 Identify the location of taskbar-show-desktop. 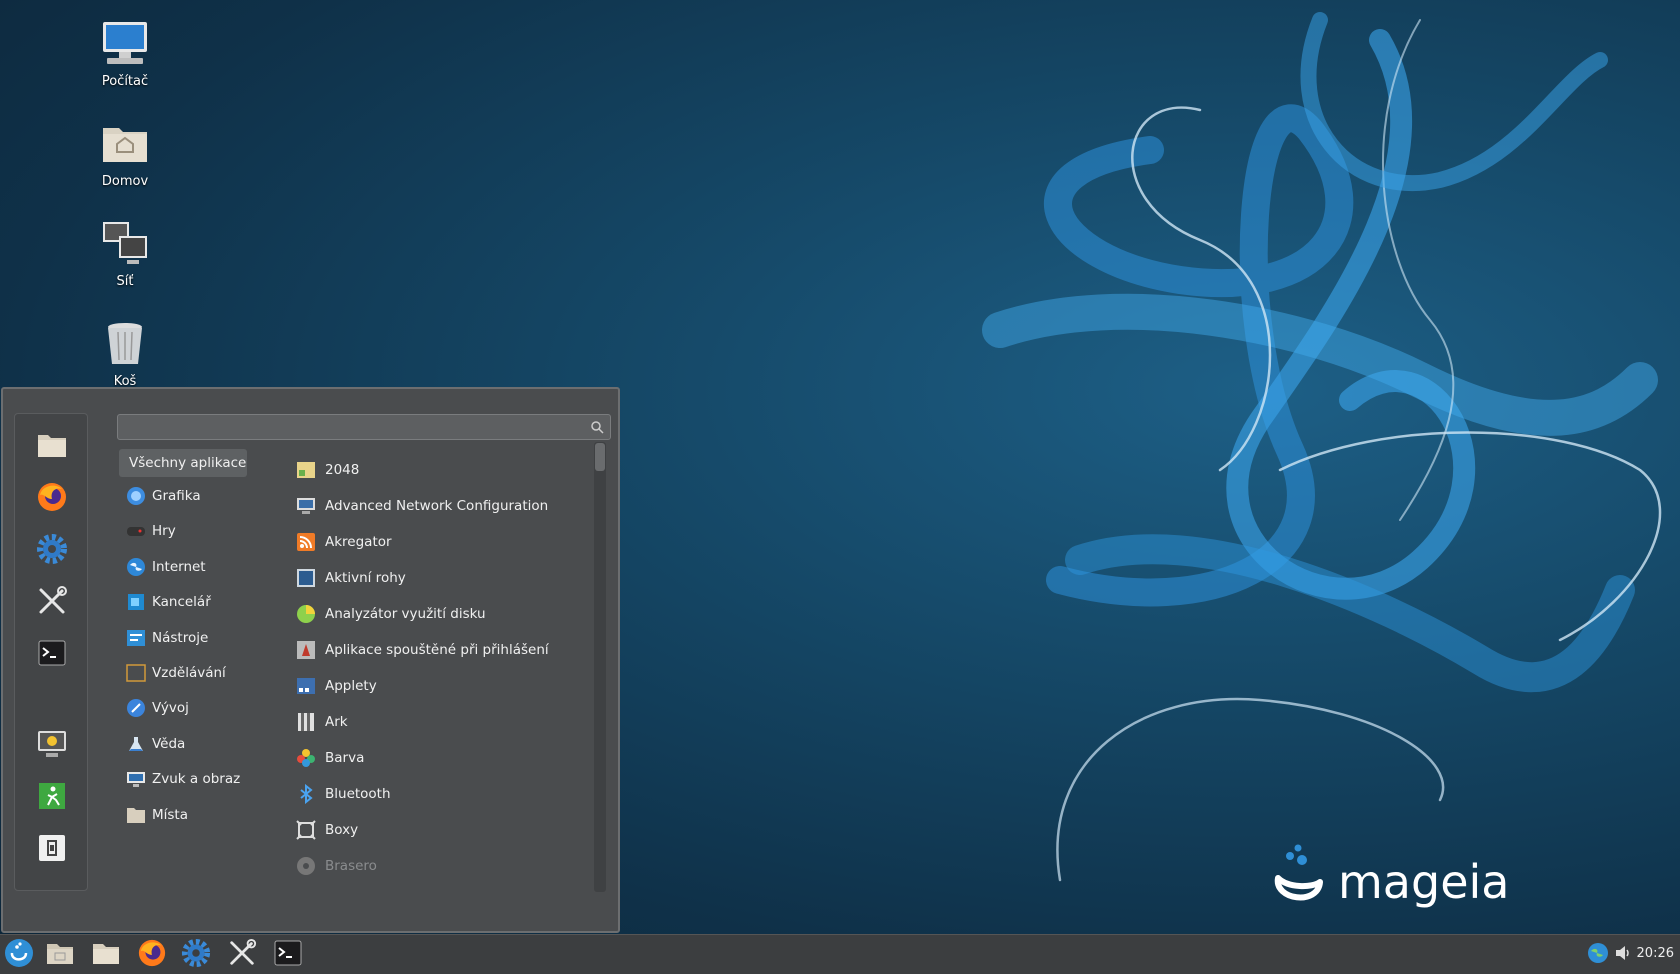
(60, 955).